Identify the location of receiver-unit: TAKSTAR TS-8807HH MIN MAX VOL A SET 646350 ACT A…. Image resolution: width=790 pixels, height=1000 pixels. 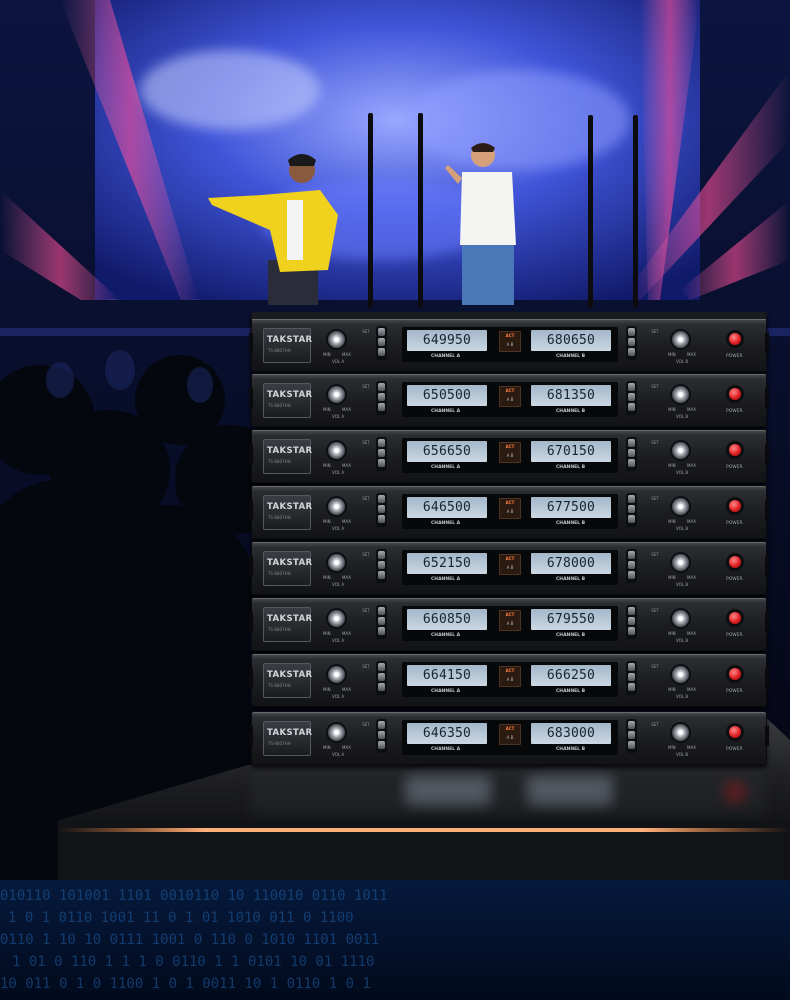
(509, 738).